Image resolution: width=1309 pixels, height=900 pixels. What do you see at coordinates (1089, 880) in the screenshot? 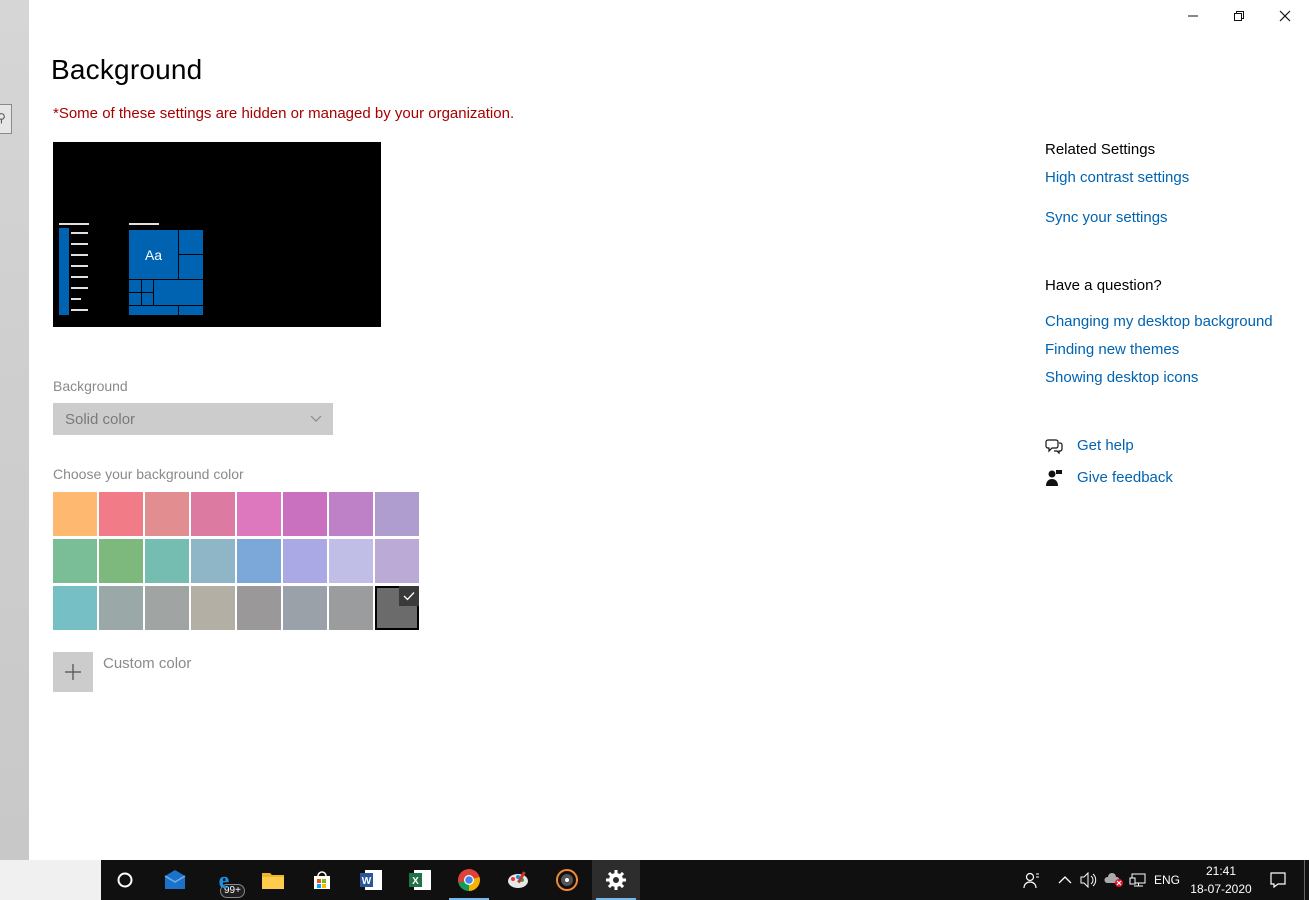
I see `volume-button` at bounding box center [1089, 880].